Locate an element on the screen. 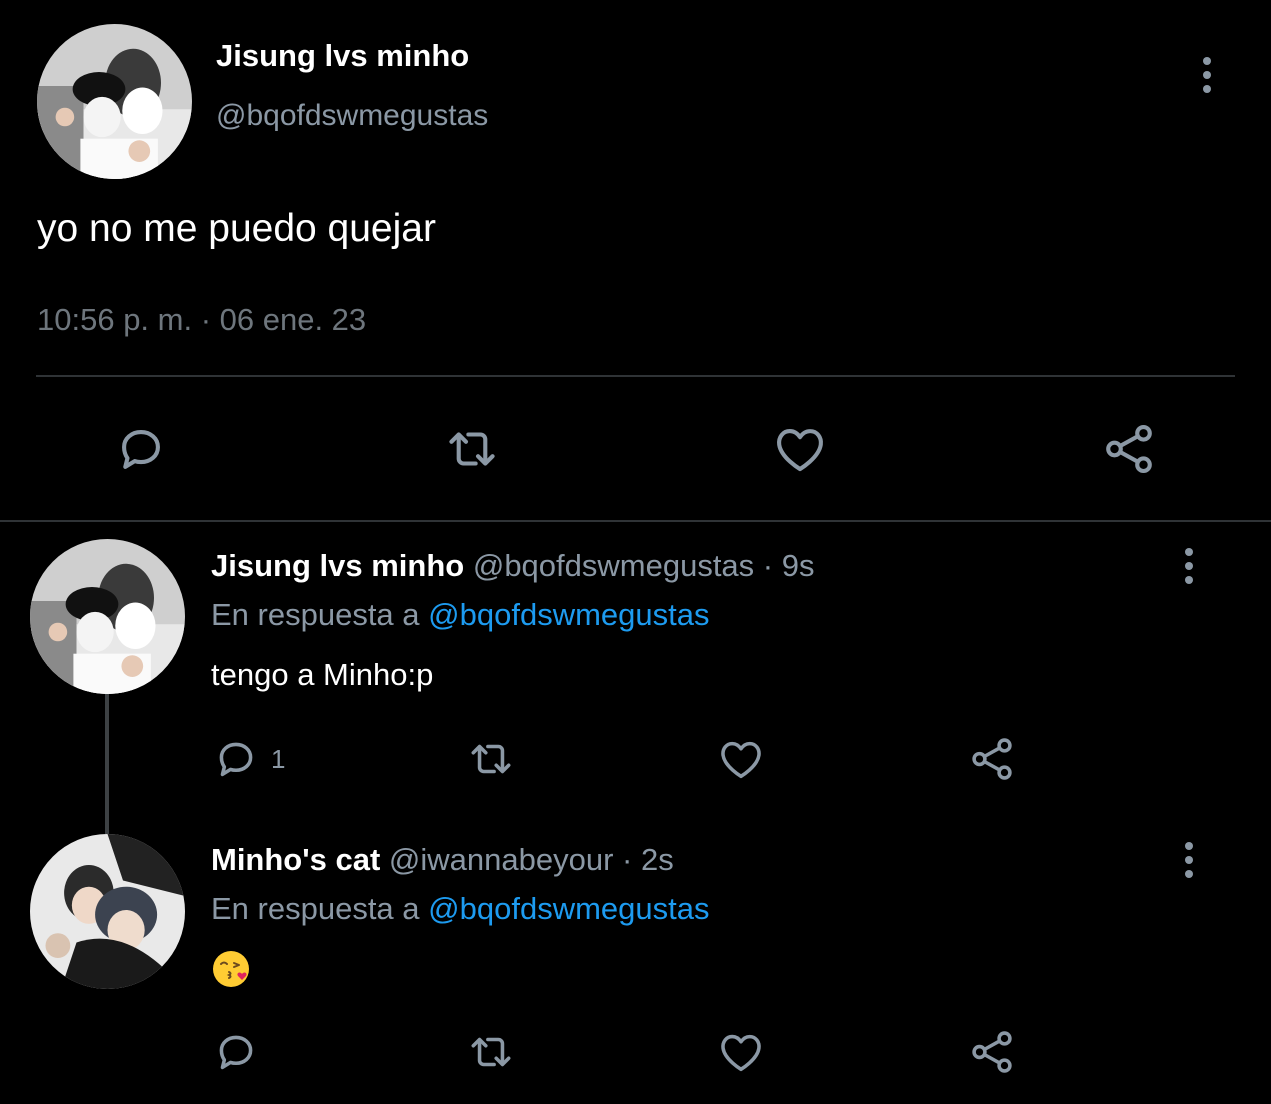  divider is located at coordinates (635, 376).